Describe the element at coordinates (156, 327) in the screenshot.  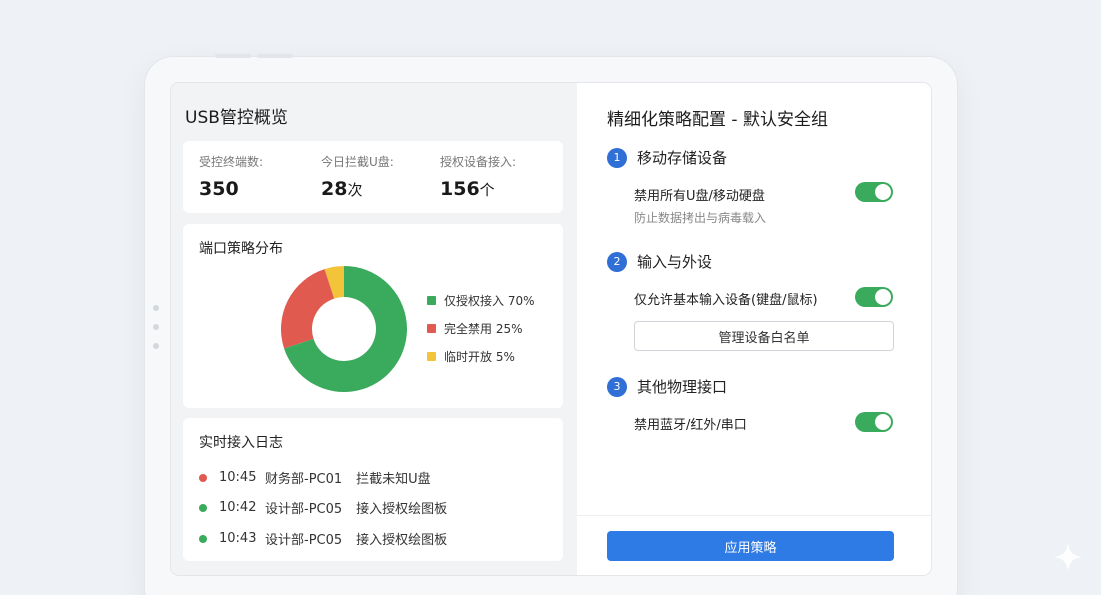
I see `camera-dots` at that location.